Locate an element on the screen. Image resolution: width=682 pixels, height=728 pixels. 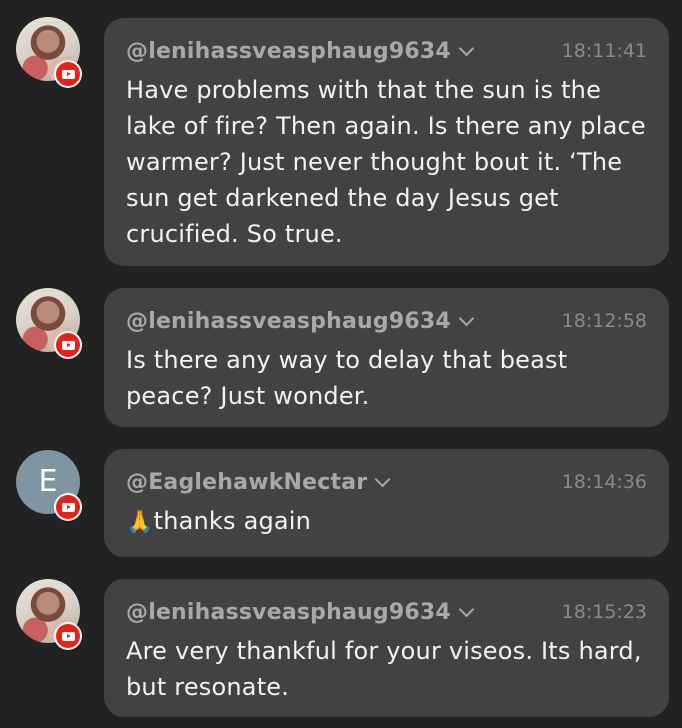
message-header: @EaglehawkNectar 18:14:36 is located at coordinates (386, 482).